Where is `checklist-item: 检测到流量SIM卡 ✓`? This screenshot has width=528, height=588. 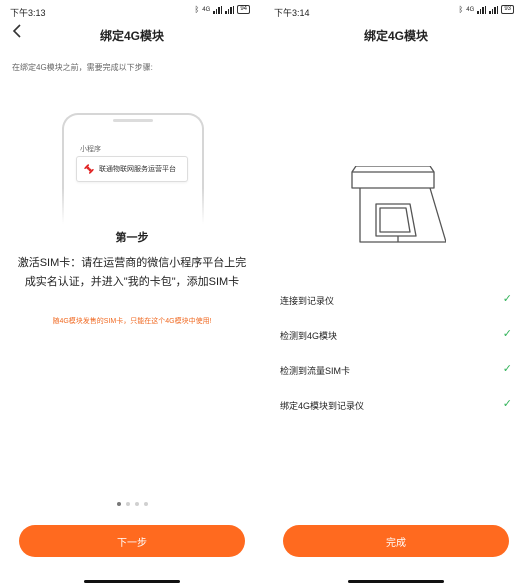
checklist-item: 检测到流量SIM卡 ✓ is located at coordinates (396, 375).